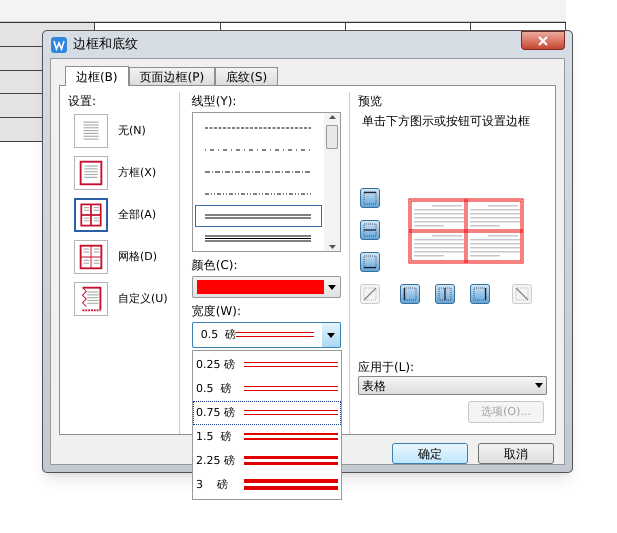 The width and height of the screenshot is (617, 533). What do you see at coordinates (387, 367) in the screenshot?
I see `section-label: 应用于(L):` at bounding box center [387, 367].